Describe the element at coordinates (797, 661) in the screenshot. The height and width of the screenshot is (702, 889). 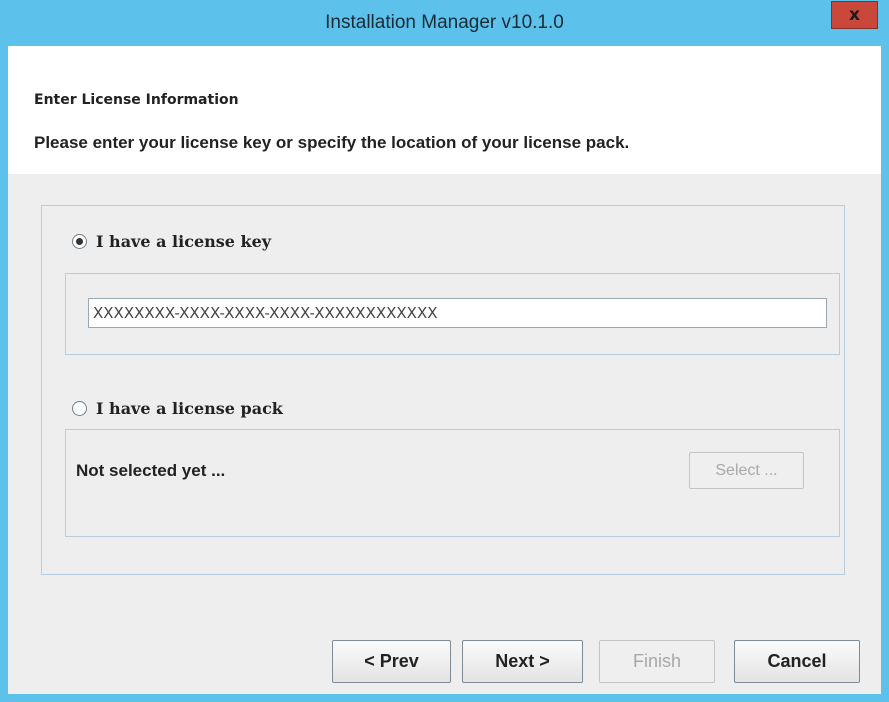
I see `cancel-button: Cancel` at that location.